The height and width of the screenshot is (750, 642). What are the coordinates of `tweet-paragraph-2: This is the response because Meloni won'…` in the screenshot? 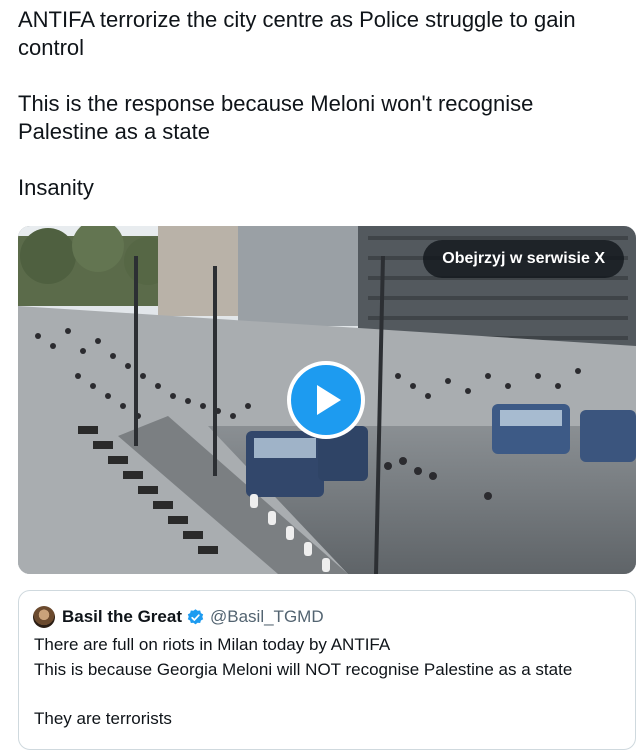 It's located at (276, 117).